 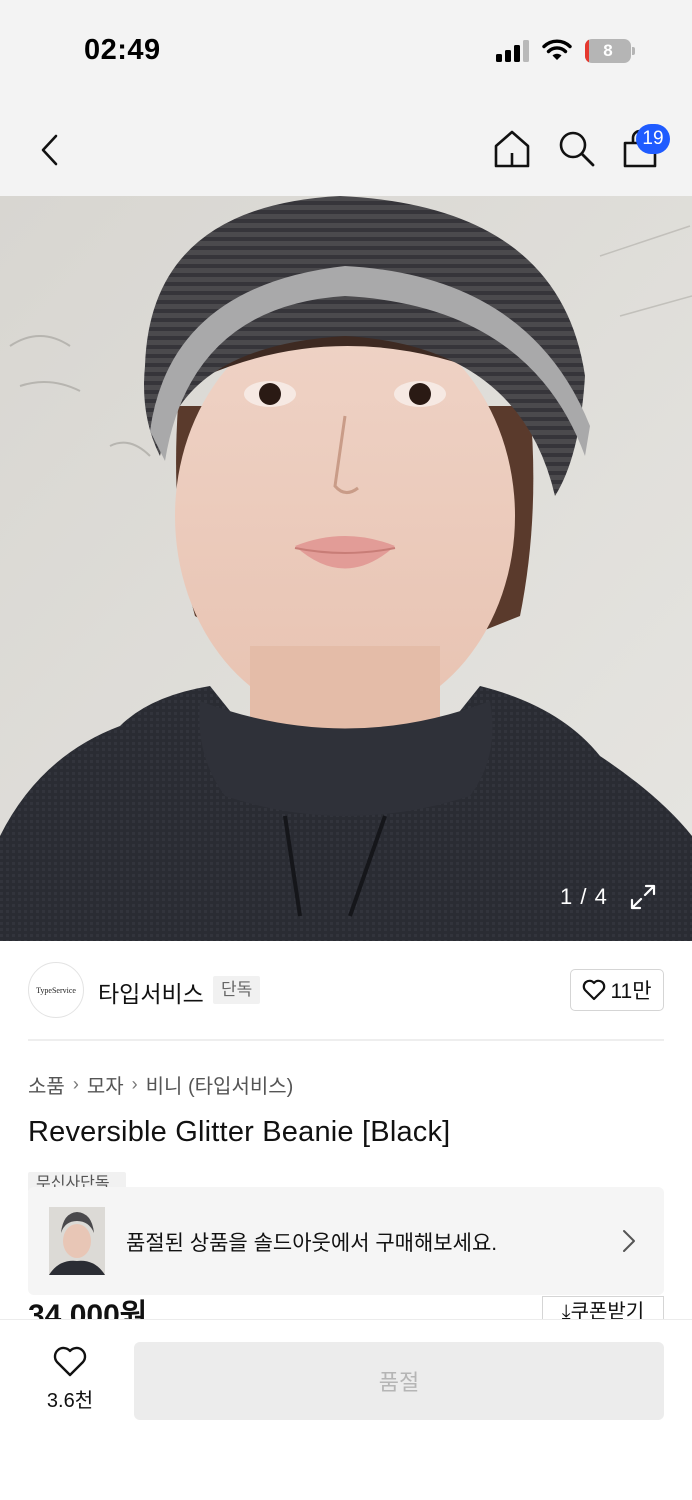 What do you see at coordinates (88, 1309) in the screenshot?
I see `product-price: 34,000원` at bounding box center [88, 1309].